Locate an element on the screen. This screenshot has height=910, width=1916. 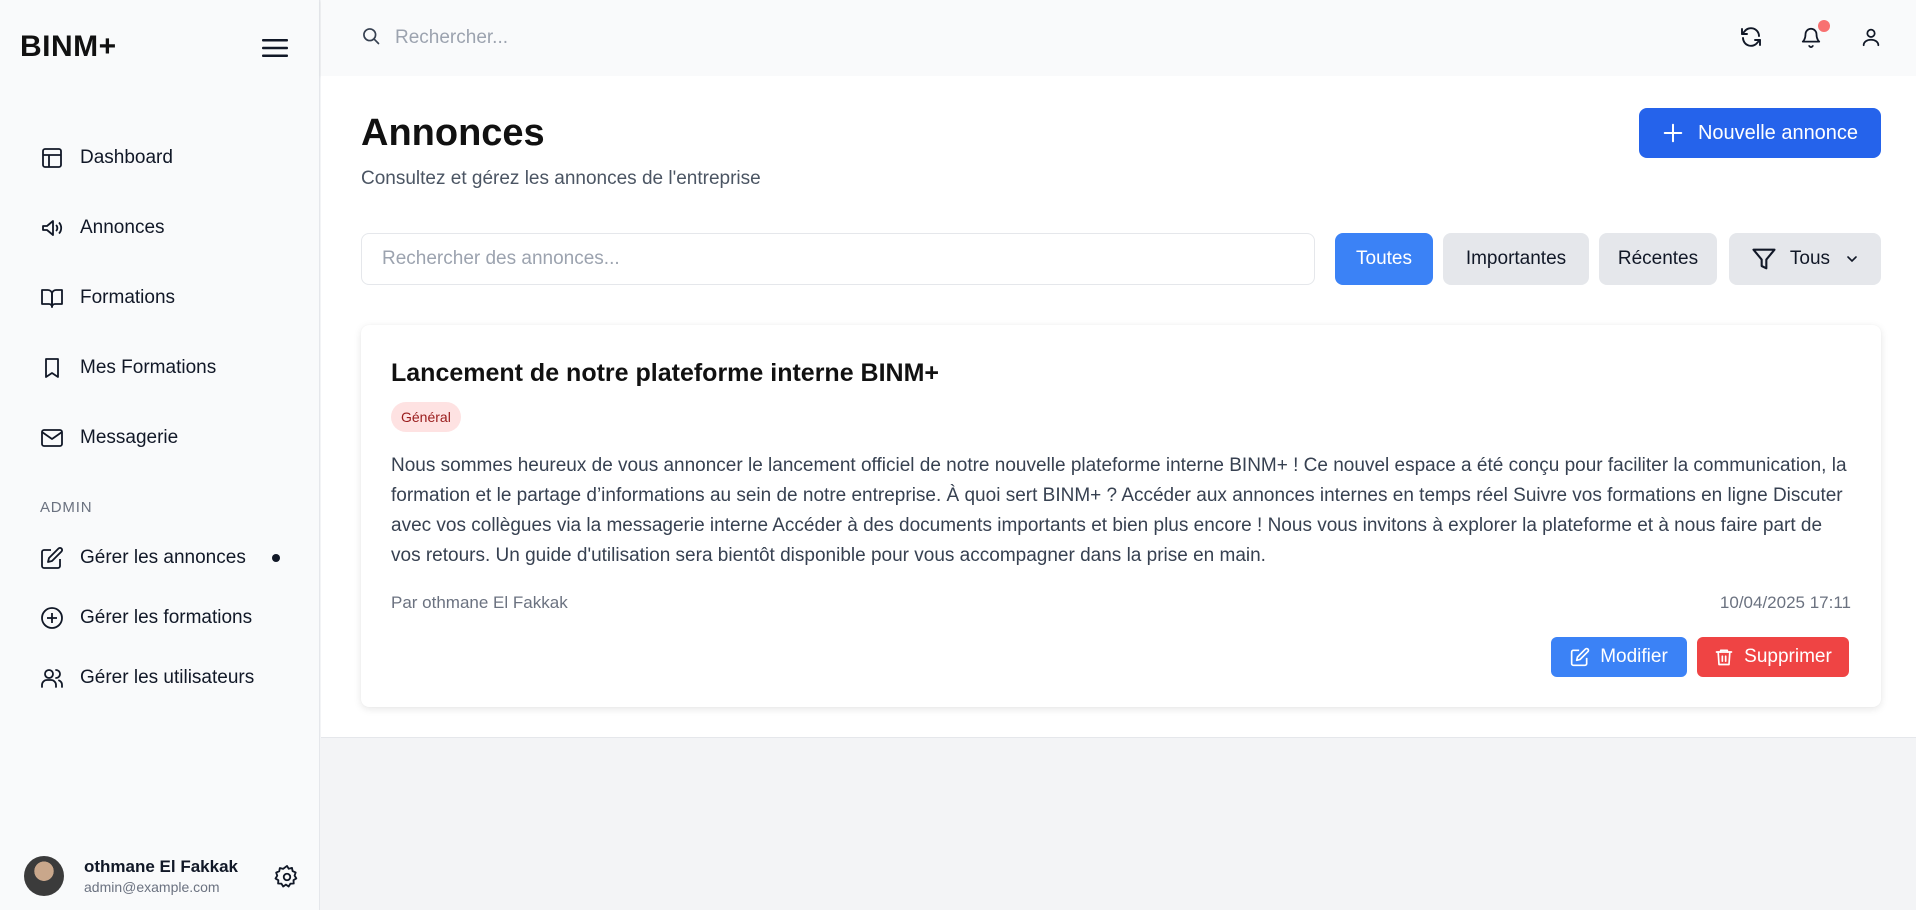
gear-icon is located at coordinates (286, 876).